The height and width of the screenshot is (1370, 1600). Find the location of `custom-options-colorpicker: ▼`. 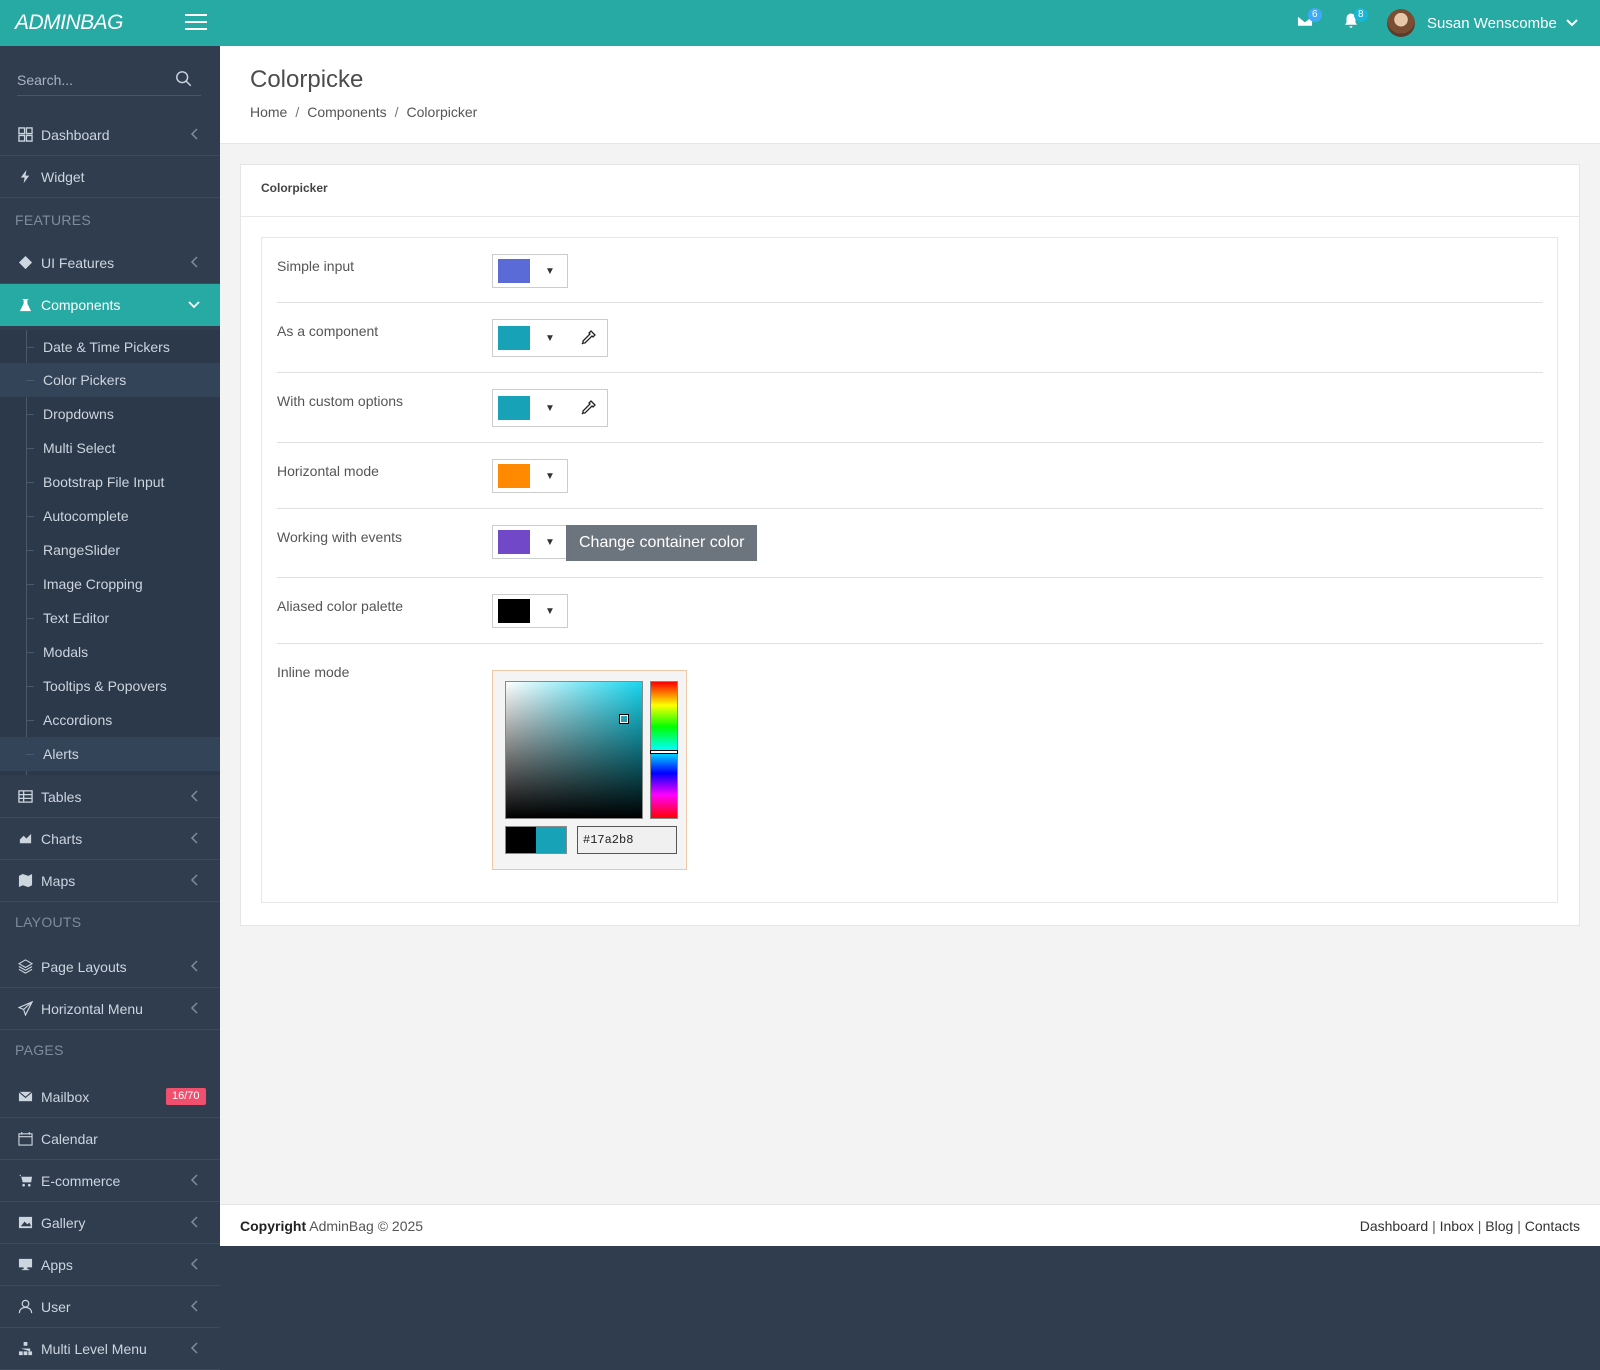

custom-options-colorpicker: ▼ is located at coordinates (550, 408).